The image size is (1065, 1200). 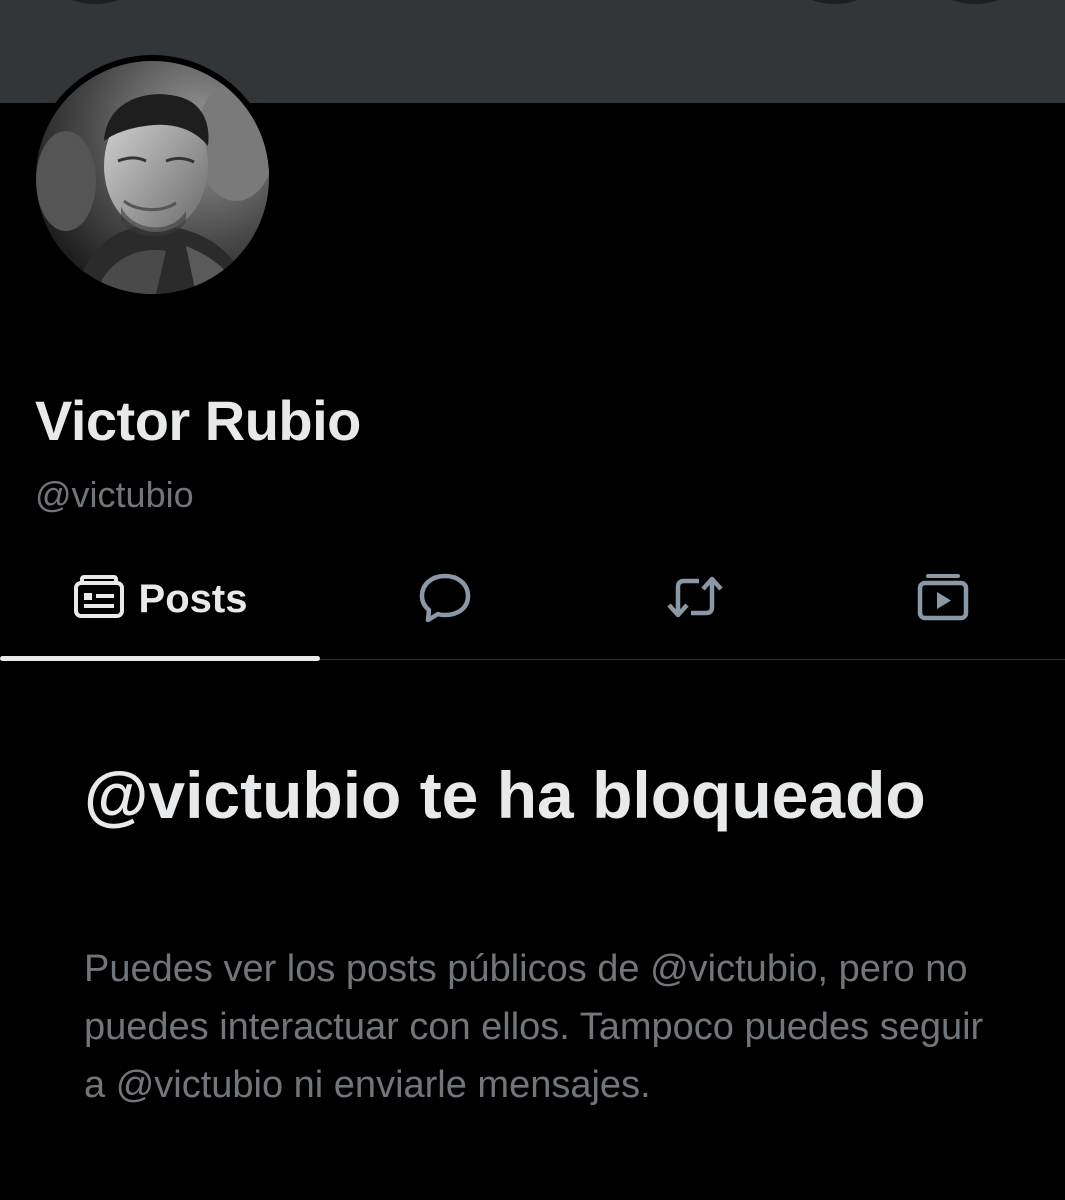 I want to click on profile-tabs: Posts, so click(x=532, y=600).